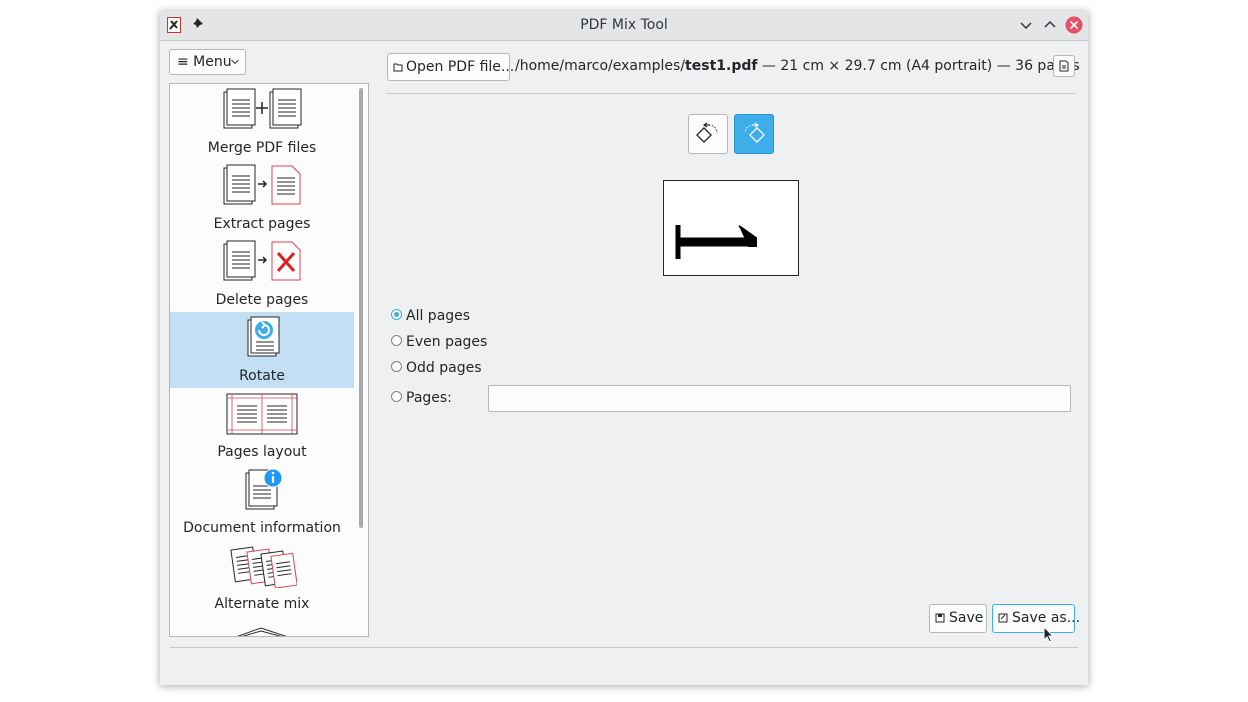 Image resolution: width=1248 pixels, height=702 pixels. What do you see at coordinates (966, 618) in the screenshot?
I see `save-label: Save` at bounding box center [966, 618].